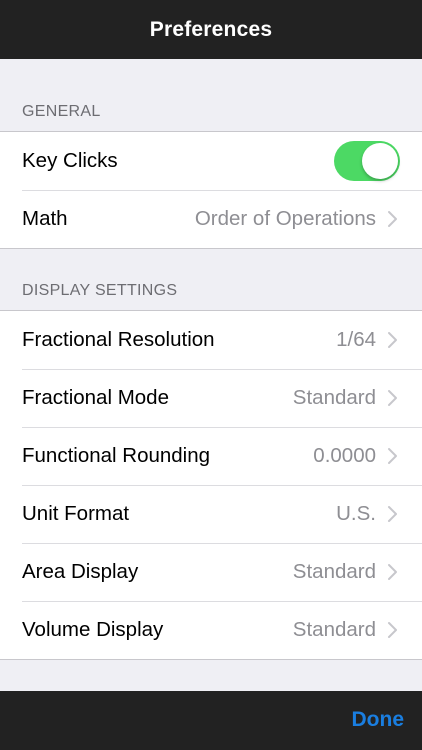  I want to click on math-row: Math Order of Operations, so click(211, 219).